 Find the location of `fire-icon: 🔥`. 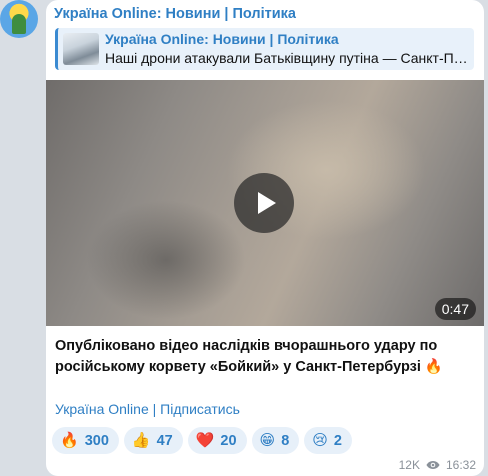

fire-icon: 🔥 is located at coordinates (69, 440).